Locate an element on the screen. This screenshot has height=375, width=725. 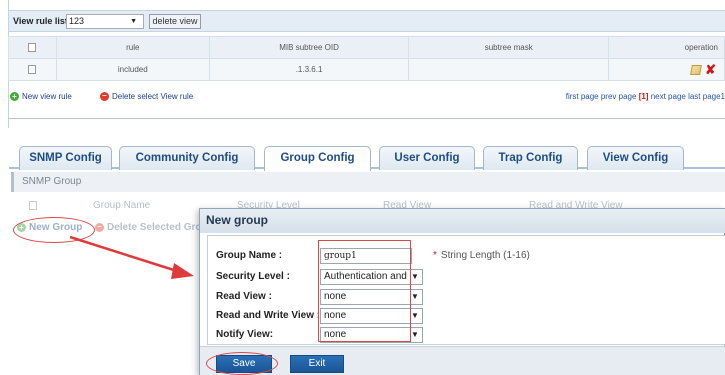
delete-selected-group-label: Delete Selected Gro is located at coordinates (154, 227).